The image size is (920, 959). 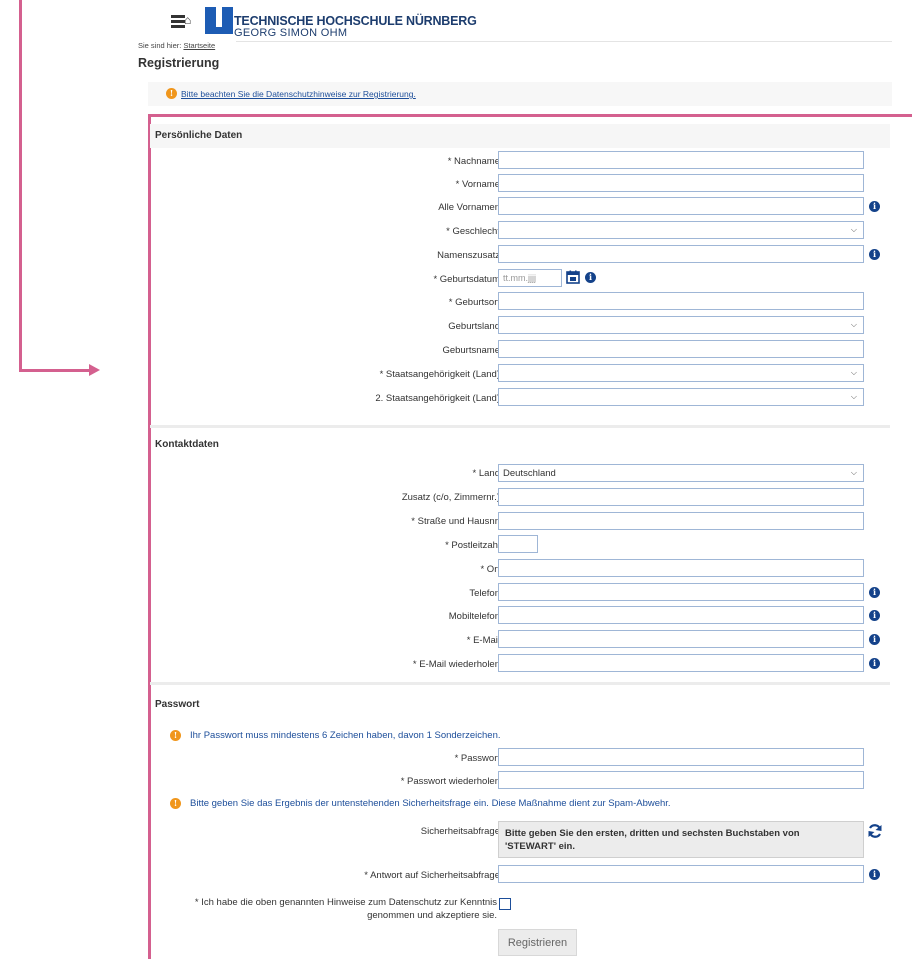 What do you see at coordinates (469, 207) in the screenshot?
I see `label-alle-vornamen: Alle Vornamen` at bounding box center [469, 207].